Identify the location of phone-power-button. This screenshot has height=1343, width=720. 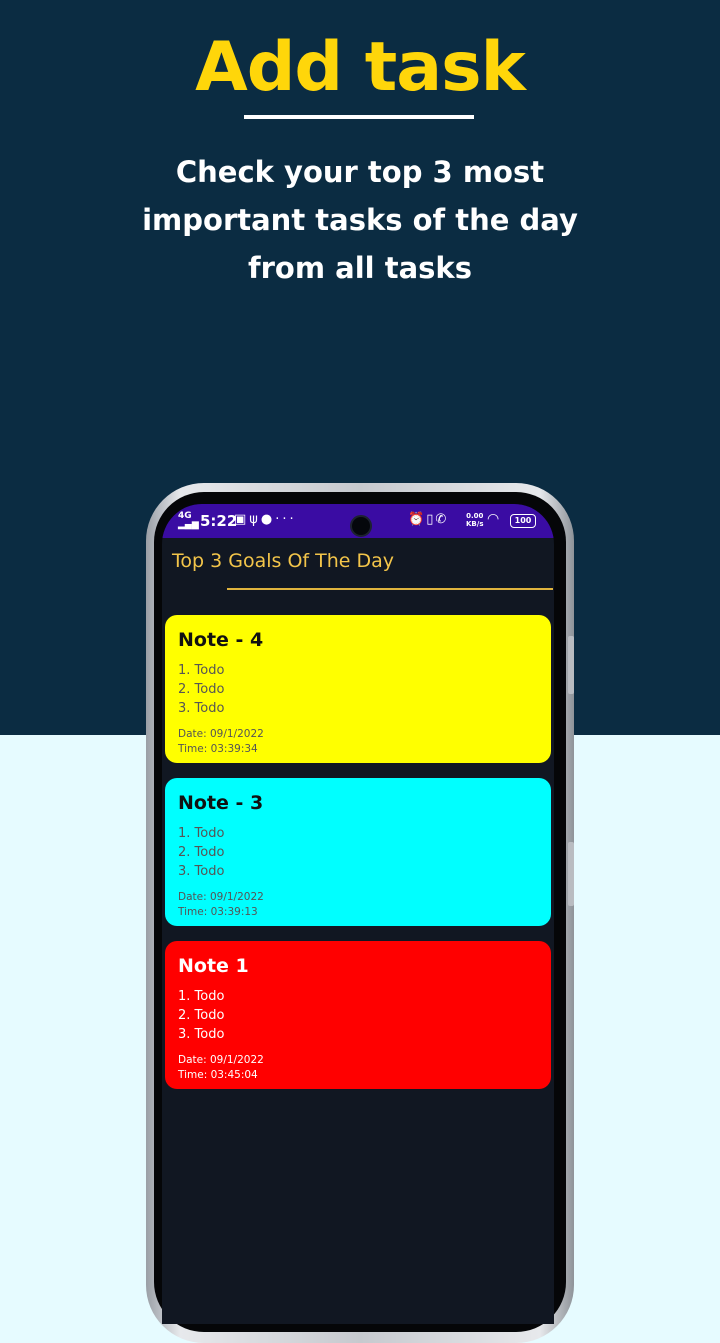
(571, 874).